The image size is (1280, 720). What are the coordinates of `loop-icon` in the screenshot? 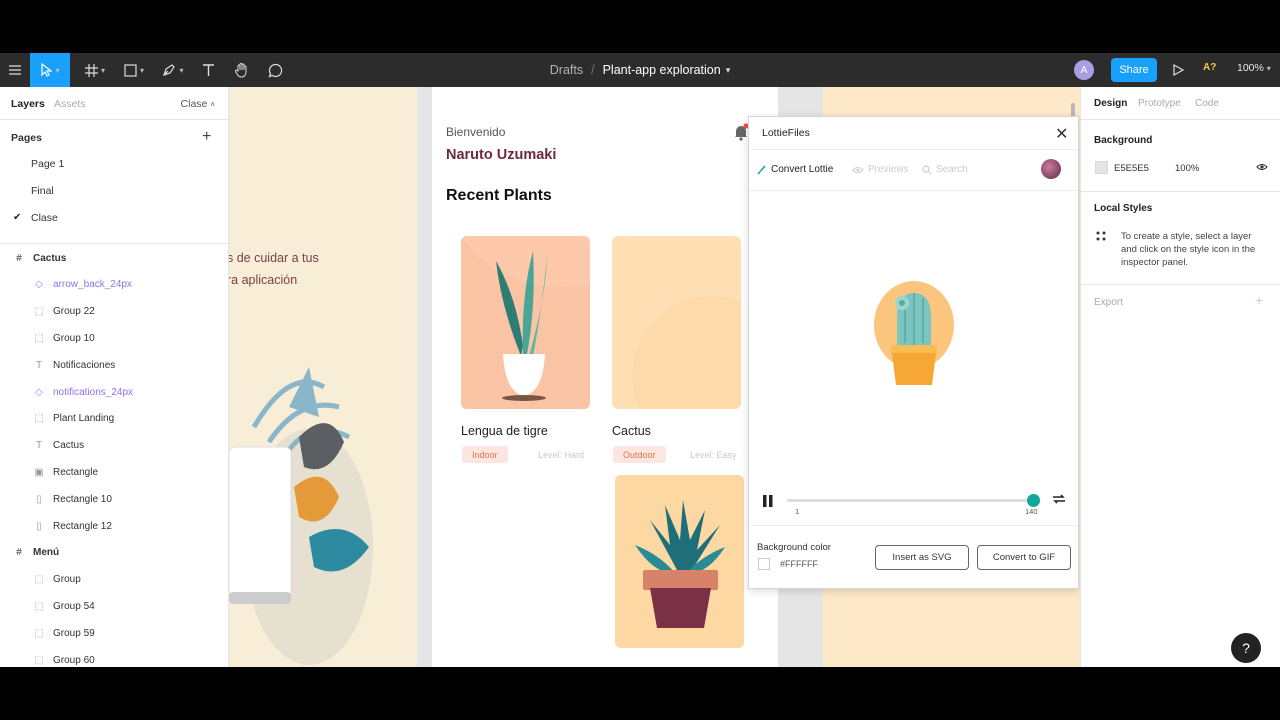 It's located at (1059, 499).